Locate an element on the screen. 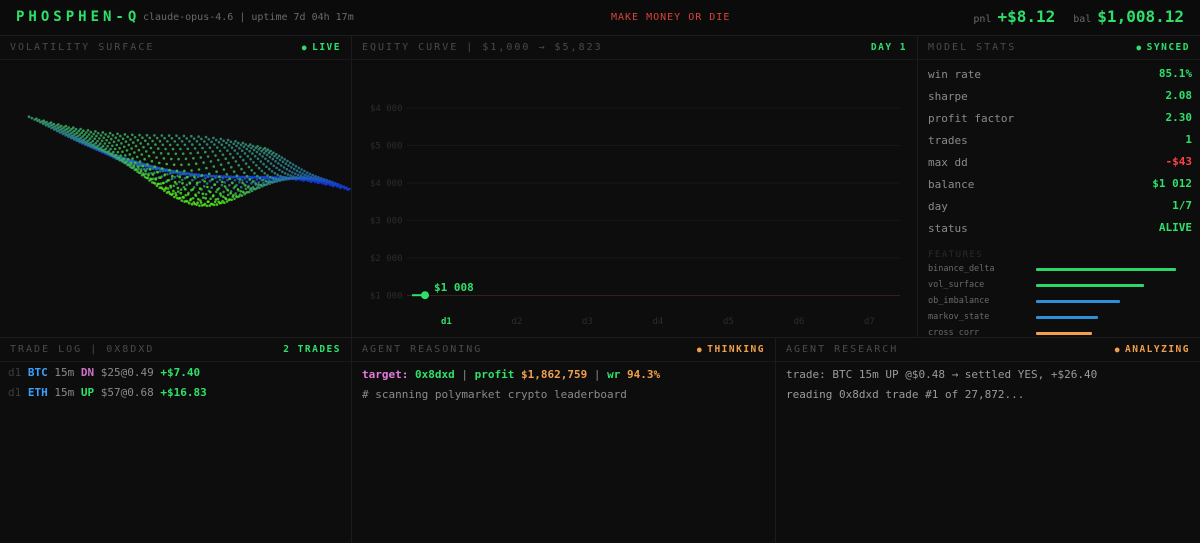  stat-key: max dd is located at coordinates (948, 162).